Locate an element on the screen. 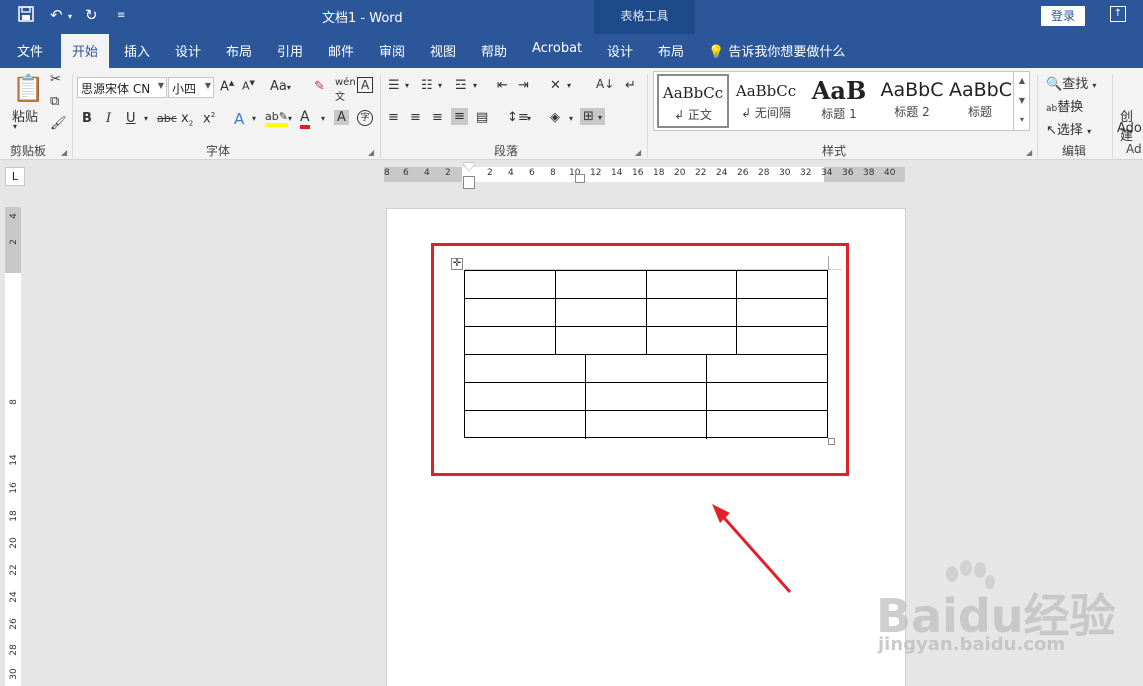 The width and height of the screenshot is (1143, 686). styles-more-icon: ▾ is located at coordinates (1022, 120).